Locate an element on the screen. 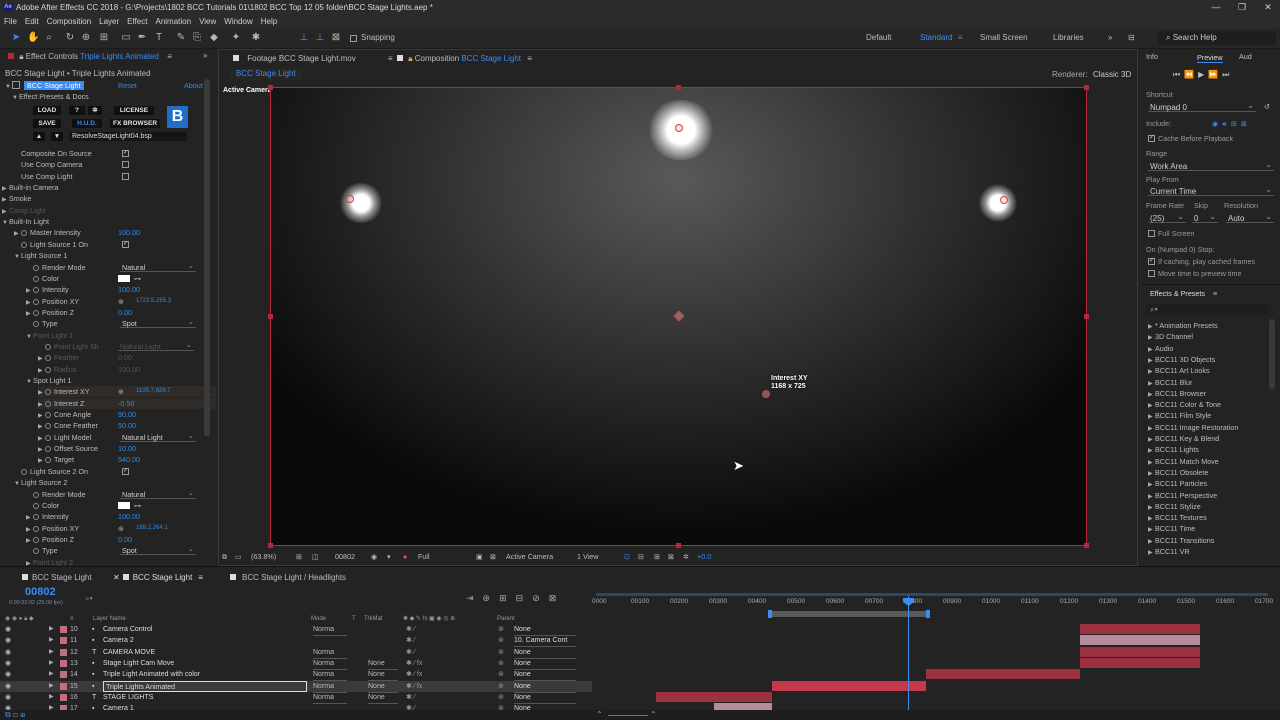 The image size is (1280, 720). include-layer-icon: ⊠ is located at coordinates (1246, 123).